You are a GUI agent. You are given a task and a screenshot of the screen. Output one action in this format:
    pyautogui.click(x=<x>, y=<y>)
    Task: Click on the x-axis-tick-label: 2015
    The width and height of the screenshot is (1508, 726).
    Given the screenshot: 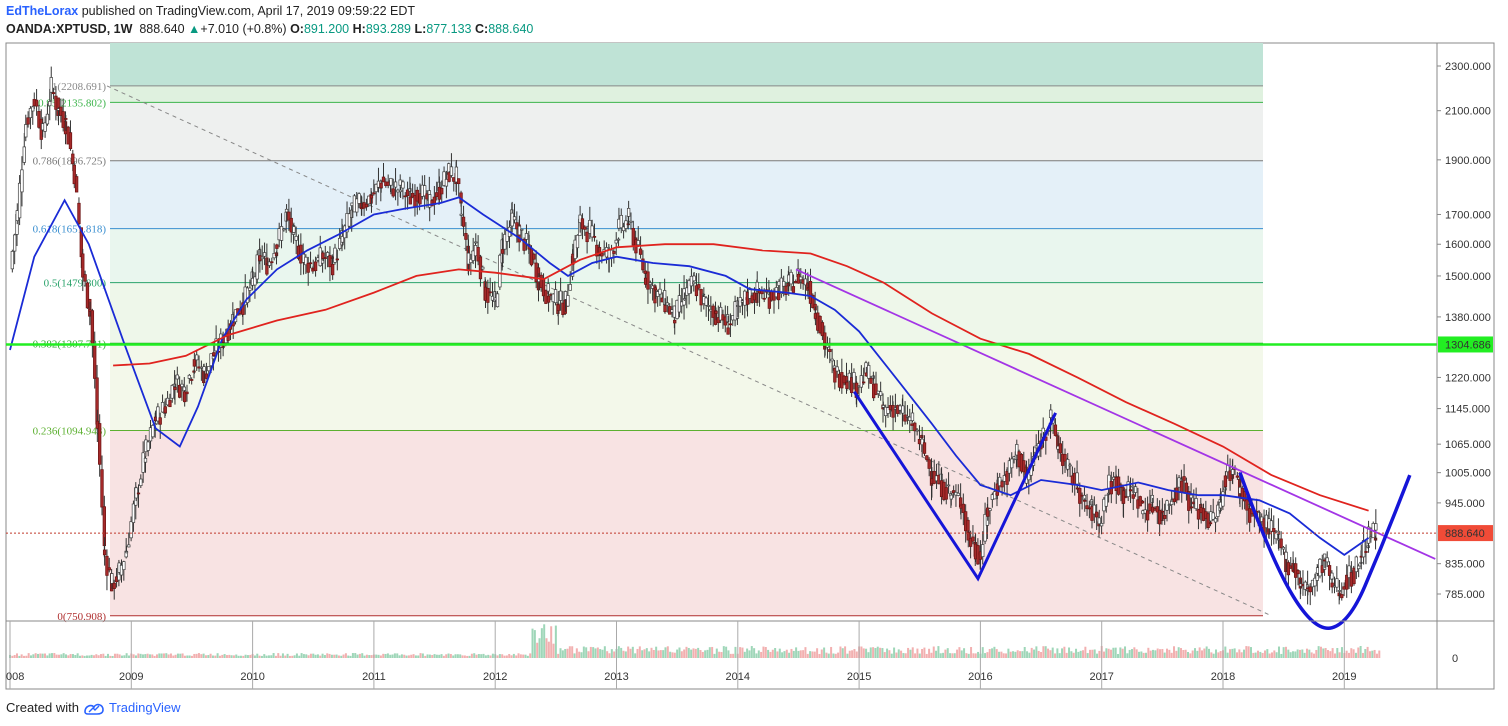 What is the action you would take?
    pyautogui.click(x=859, y=677)
    